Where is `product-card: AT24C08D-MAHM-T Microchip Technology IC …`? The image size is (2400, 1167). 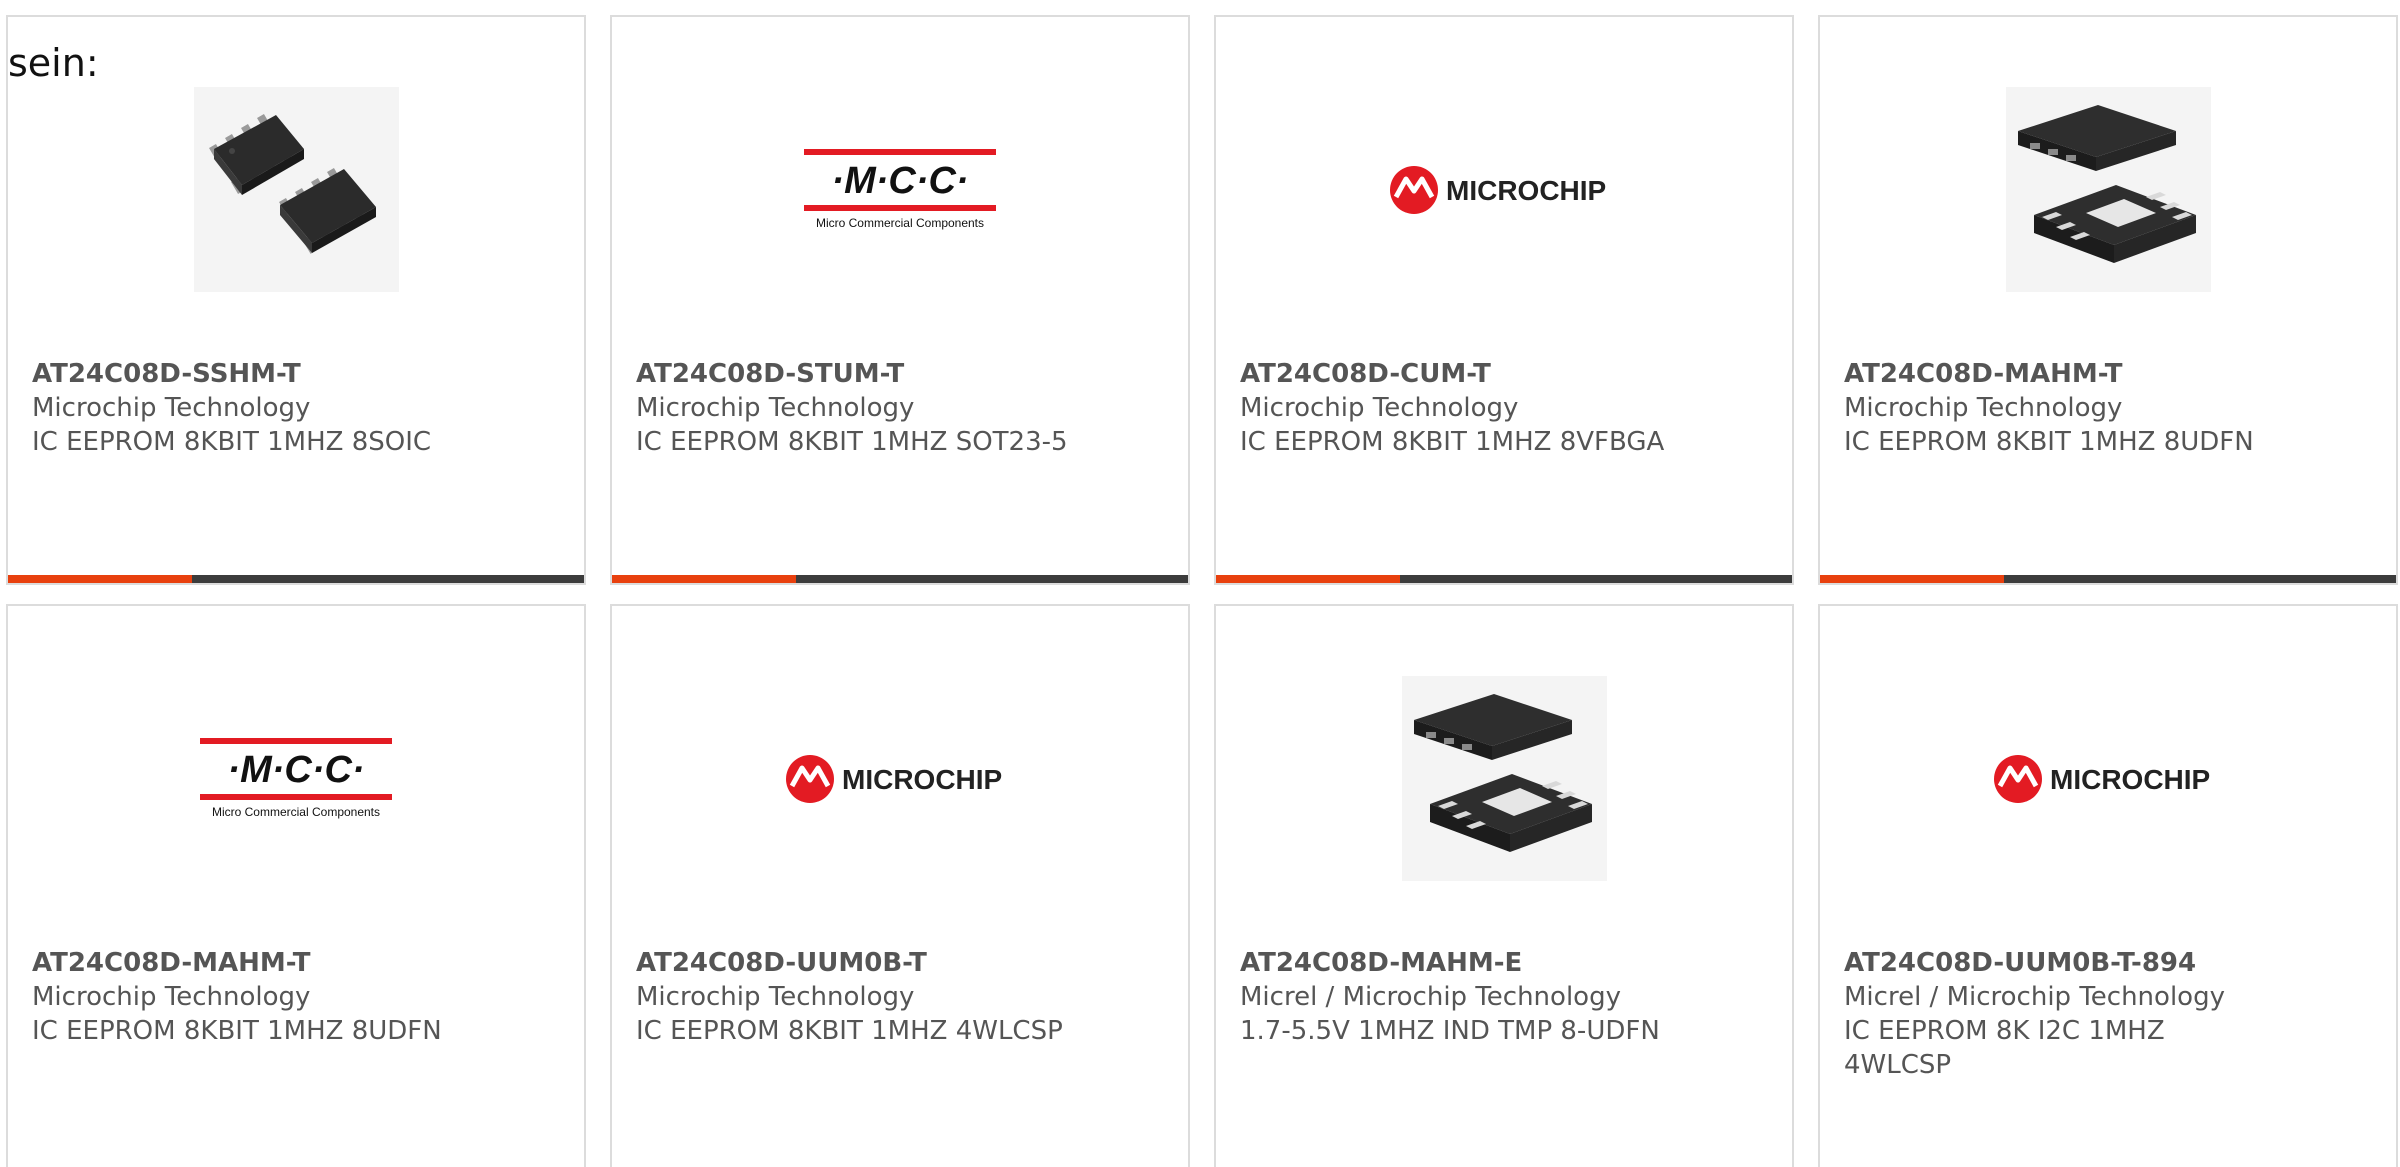
product-card: AT24C08D-MAHM-T Microchip Technology IC … is located at coordinates (2108, 300).